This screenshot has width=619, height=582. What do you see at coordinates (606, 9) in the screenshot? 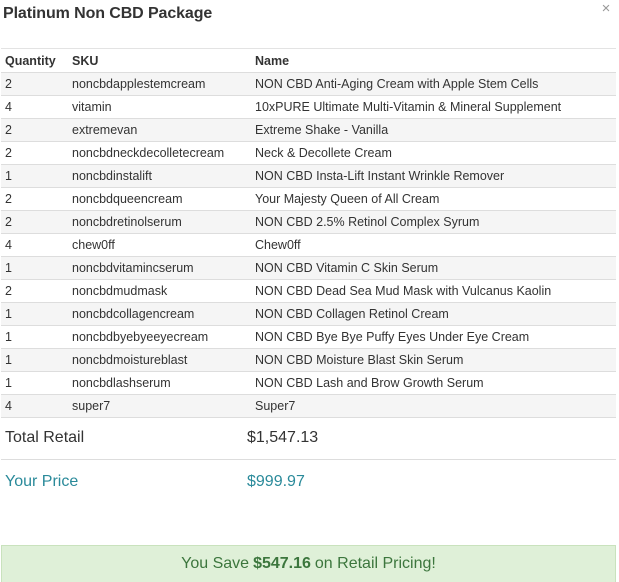
I see `close-icon: ×` at bounding box center [606, 9].